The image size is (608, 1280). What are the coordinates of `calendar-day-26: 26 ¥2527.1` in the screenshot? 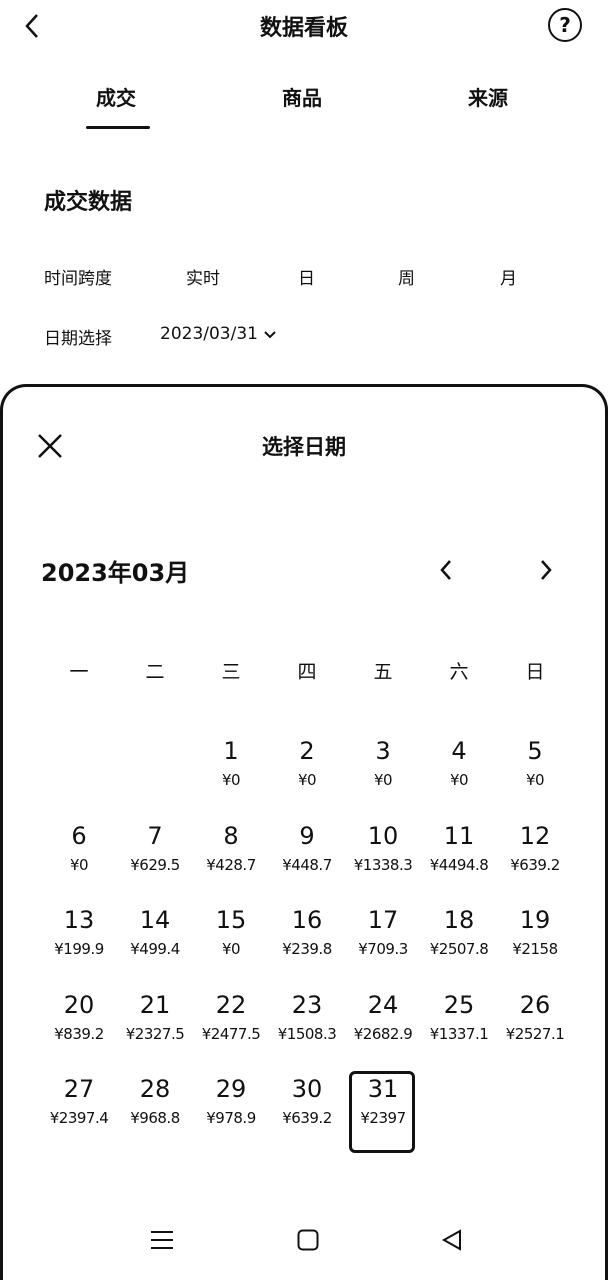 It's located at (535, 1031).